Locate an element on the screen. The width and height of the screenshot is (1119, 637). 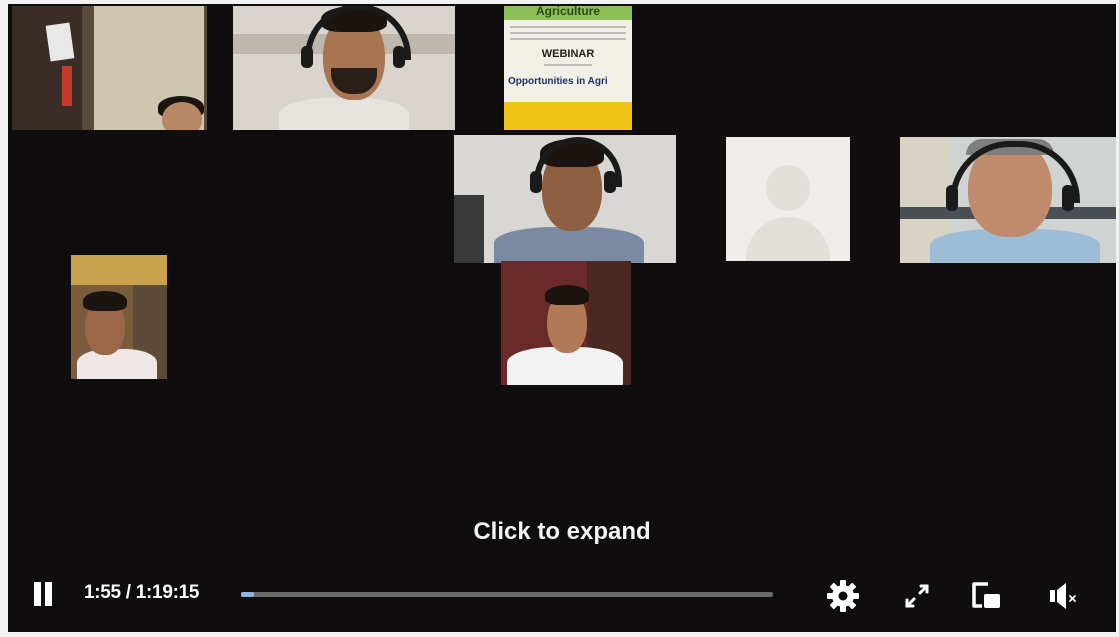
picture-in-picture-icon is located at coordinates (986, 595).